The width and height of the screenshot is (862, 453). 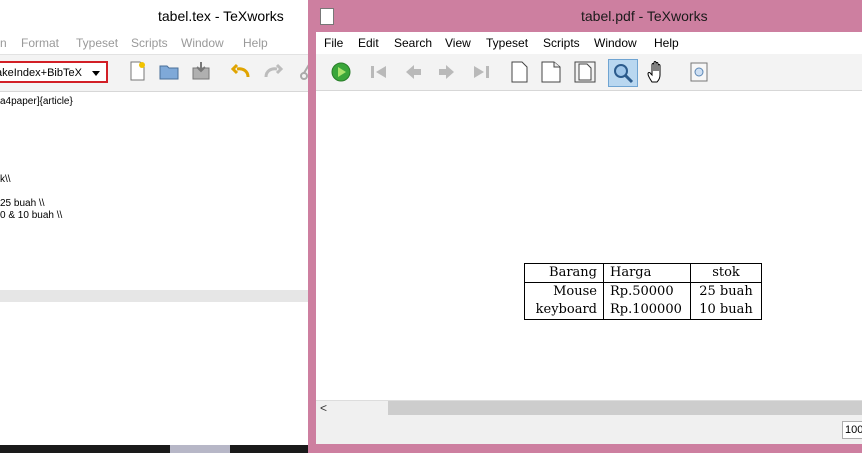 I want to click on table-cell: Mouse, so click(x=564, y=291).